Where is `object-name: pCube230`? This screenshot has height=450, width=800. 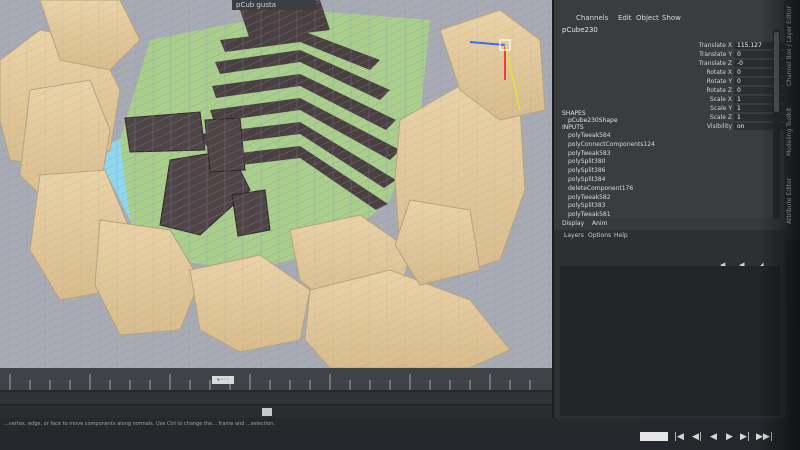
object-name: pCube230 is located at coordinates (580, 30).